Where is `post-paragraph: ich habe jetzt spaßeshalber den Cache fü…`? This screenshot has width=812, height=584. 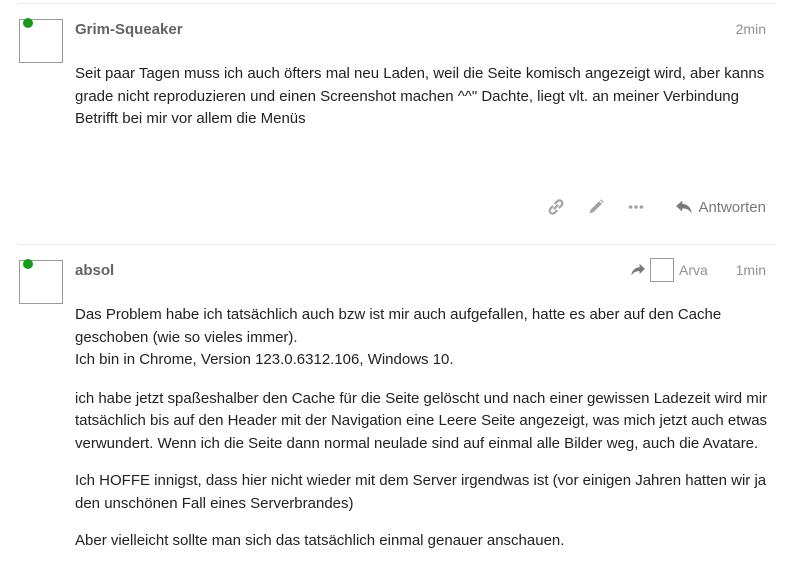
post-paragraph: ich habe jetzt spaßeshalber den Cache fü… is located at coordinates (421, 420).